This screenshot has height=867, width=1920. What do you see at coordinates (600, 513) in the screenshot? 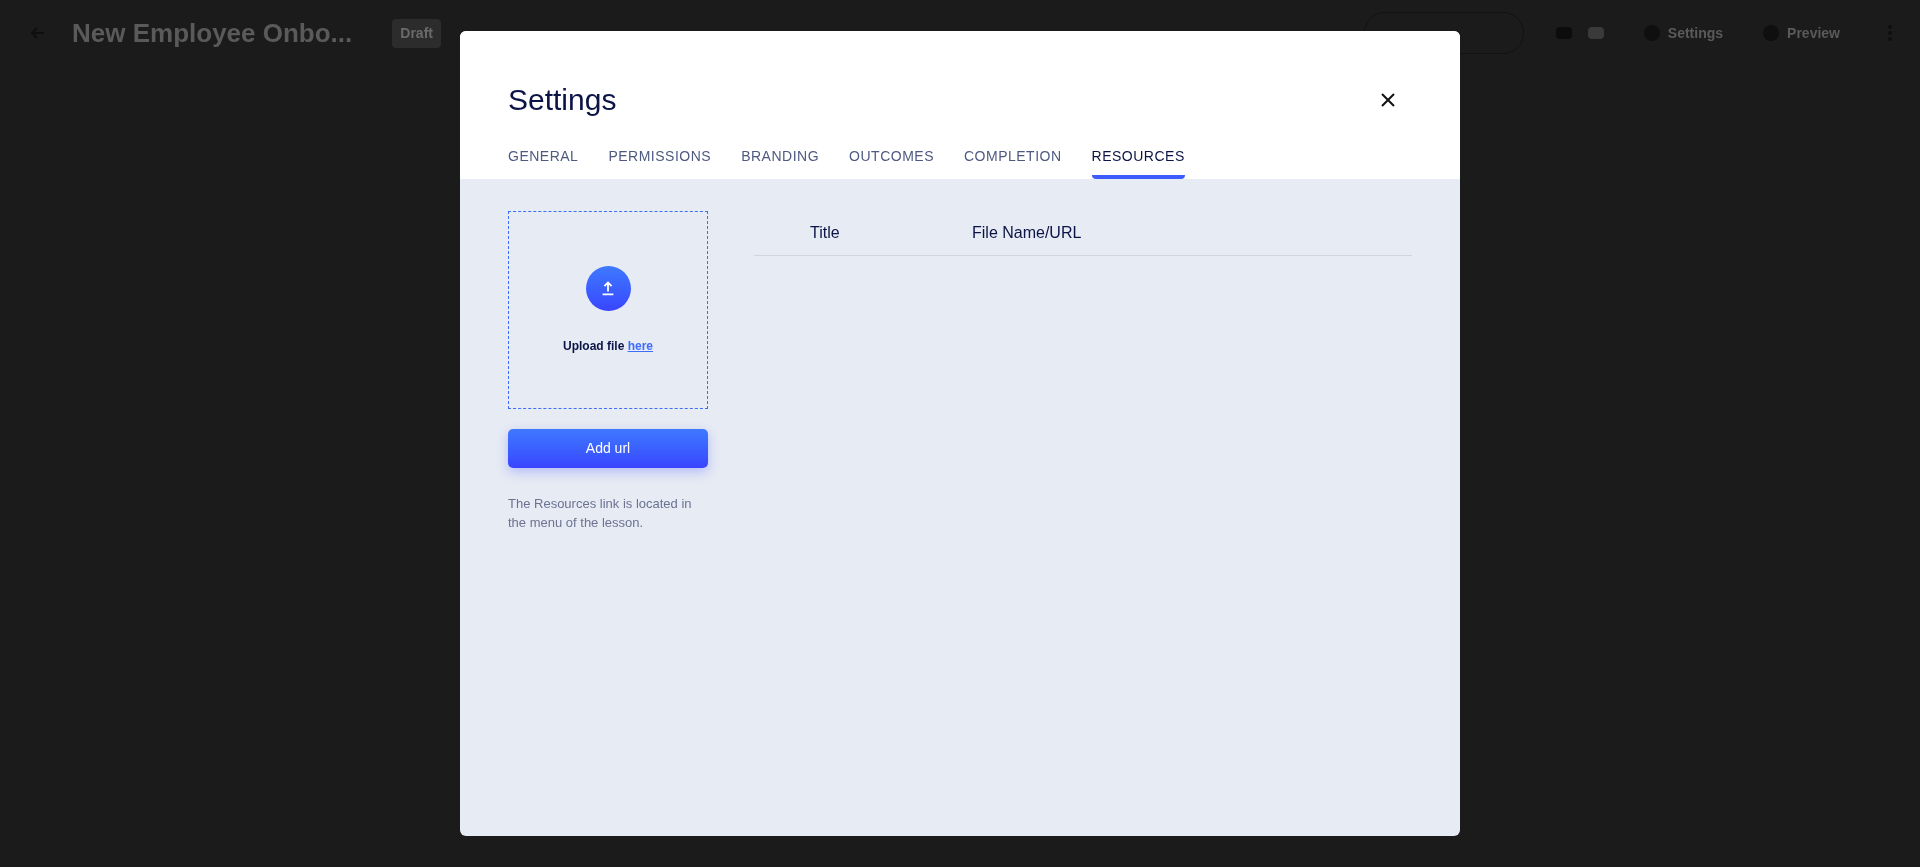
I see `hint-text: The Resources link is located in the menu of the lesson.` at bounding box center [600, 513].